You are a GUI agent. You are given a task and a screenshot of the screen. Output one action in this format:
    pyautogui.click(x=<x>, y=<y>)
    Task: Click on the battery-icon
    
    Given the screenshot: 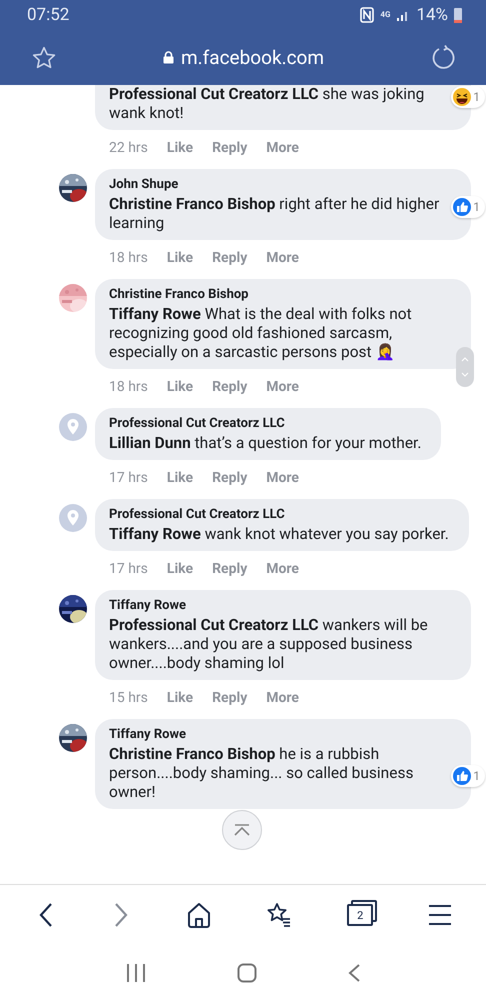 What is the action you would take?
    pyautogui.click(x=458, y=15)
    